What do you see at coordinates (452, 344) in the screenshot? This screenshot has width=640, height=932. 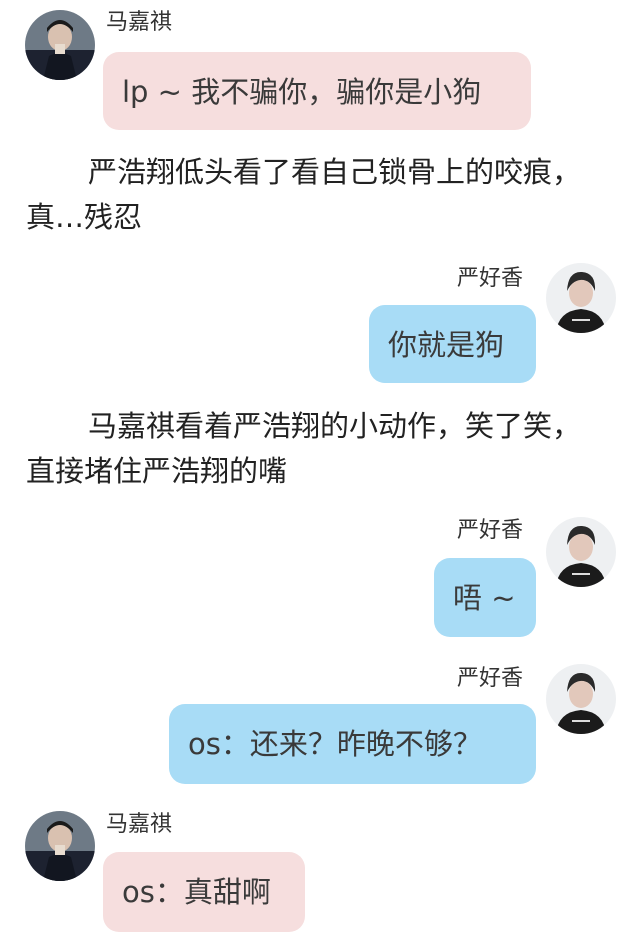 I see `message-bubble: 你就是狗` at bounding box center [452, 344].